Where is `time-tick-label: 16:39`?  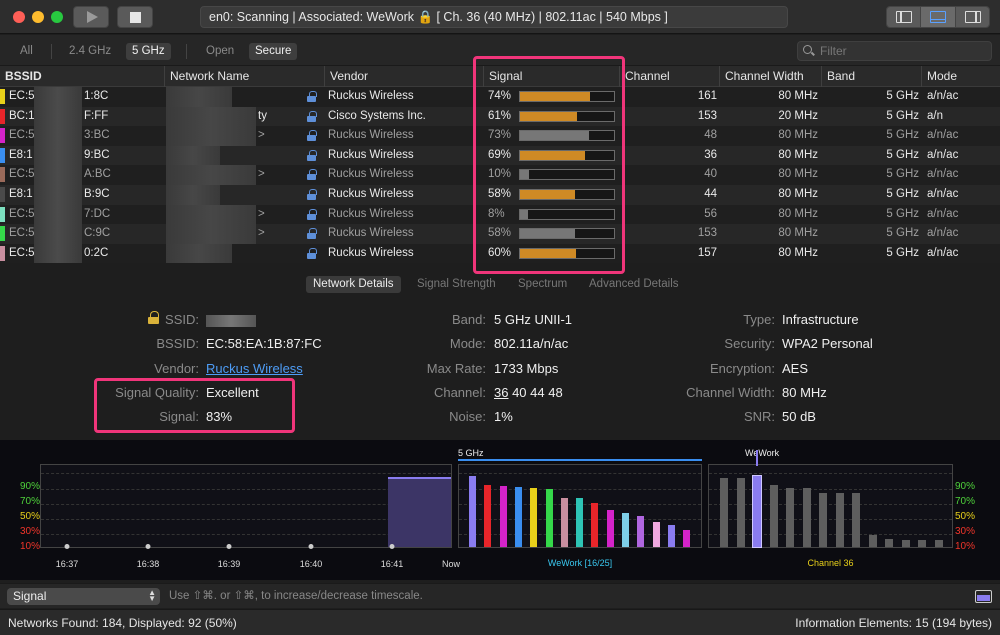
time-tick-label: 16:39 is located at coordinates (229, 564).